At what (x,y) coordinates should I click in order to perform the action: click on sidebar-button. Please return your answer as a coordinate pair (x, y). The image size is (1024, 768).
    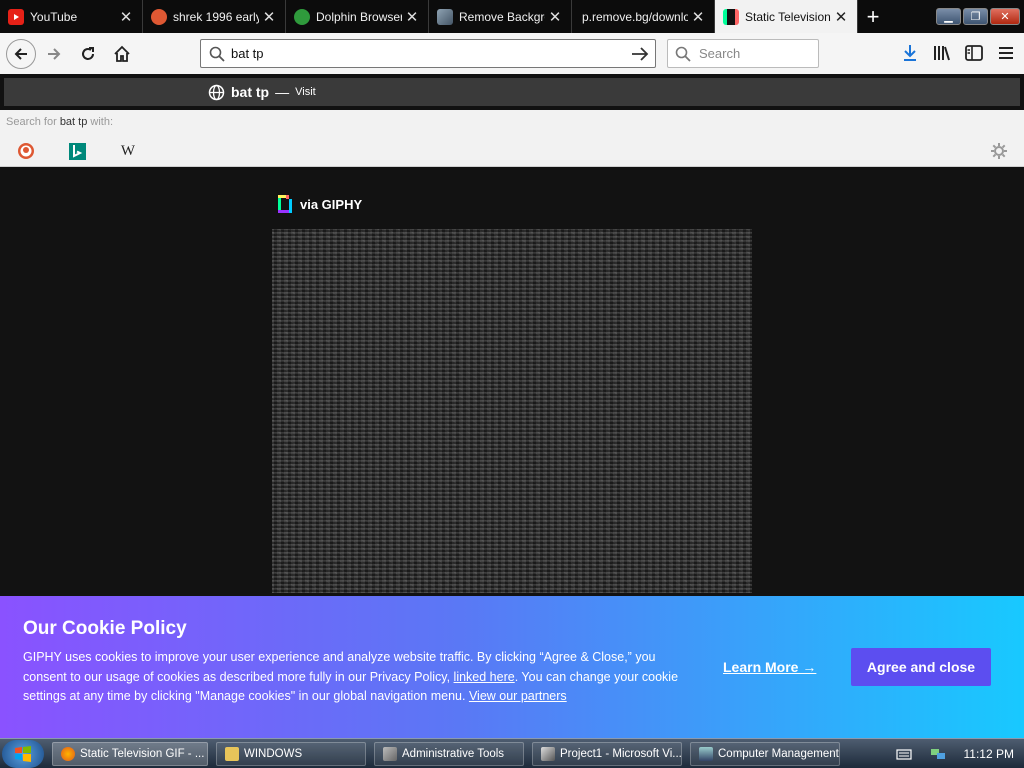
    Looking at the image, I should click on (974, 53).